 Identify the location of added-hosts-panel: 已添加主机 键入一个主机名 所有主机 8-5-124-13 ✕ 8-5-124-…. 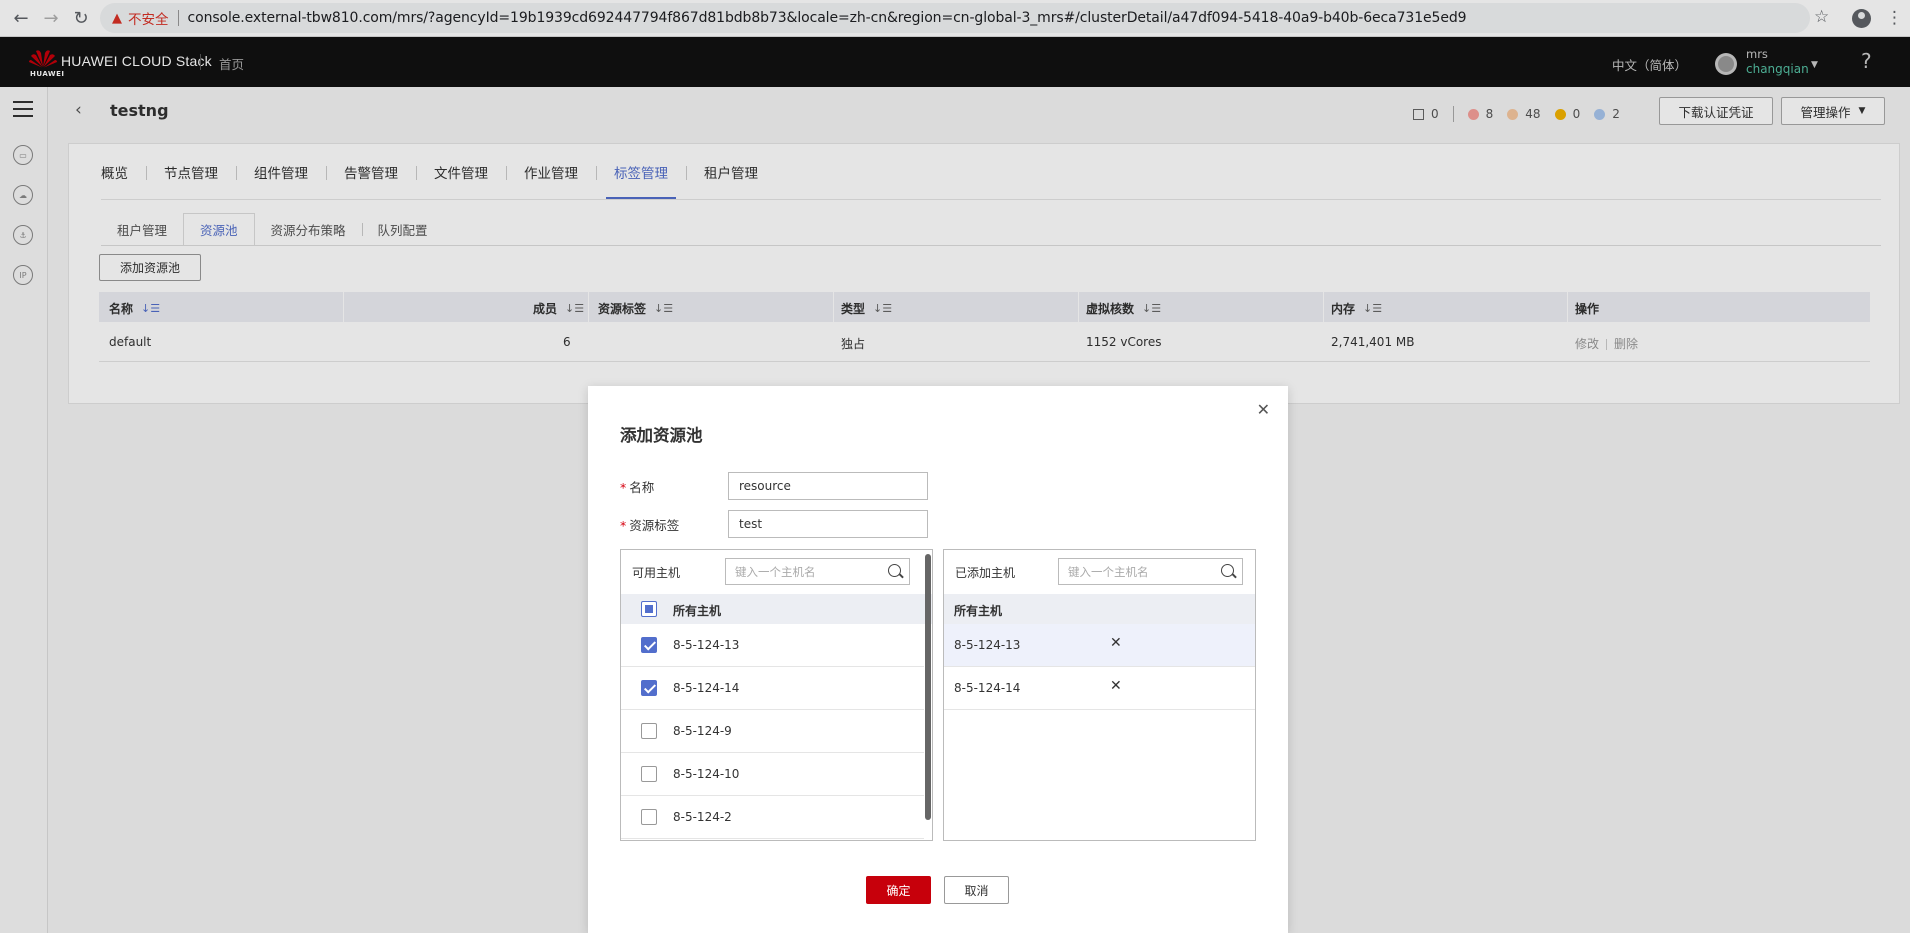
(1099, 695).